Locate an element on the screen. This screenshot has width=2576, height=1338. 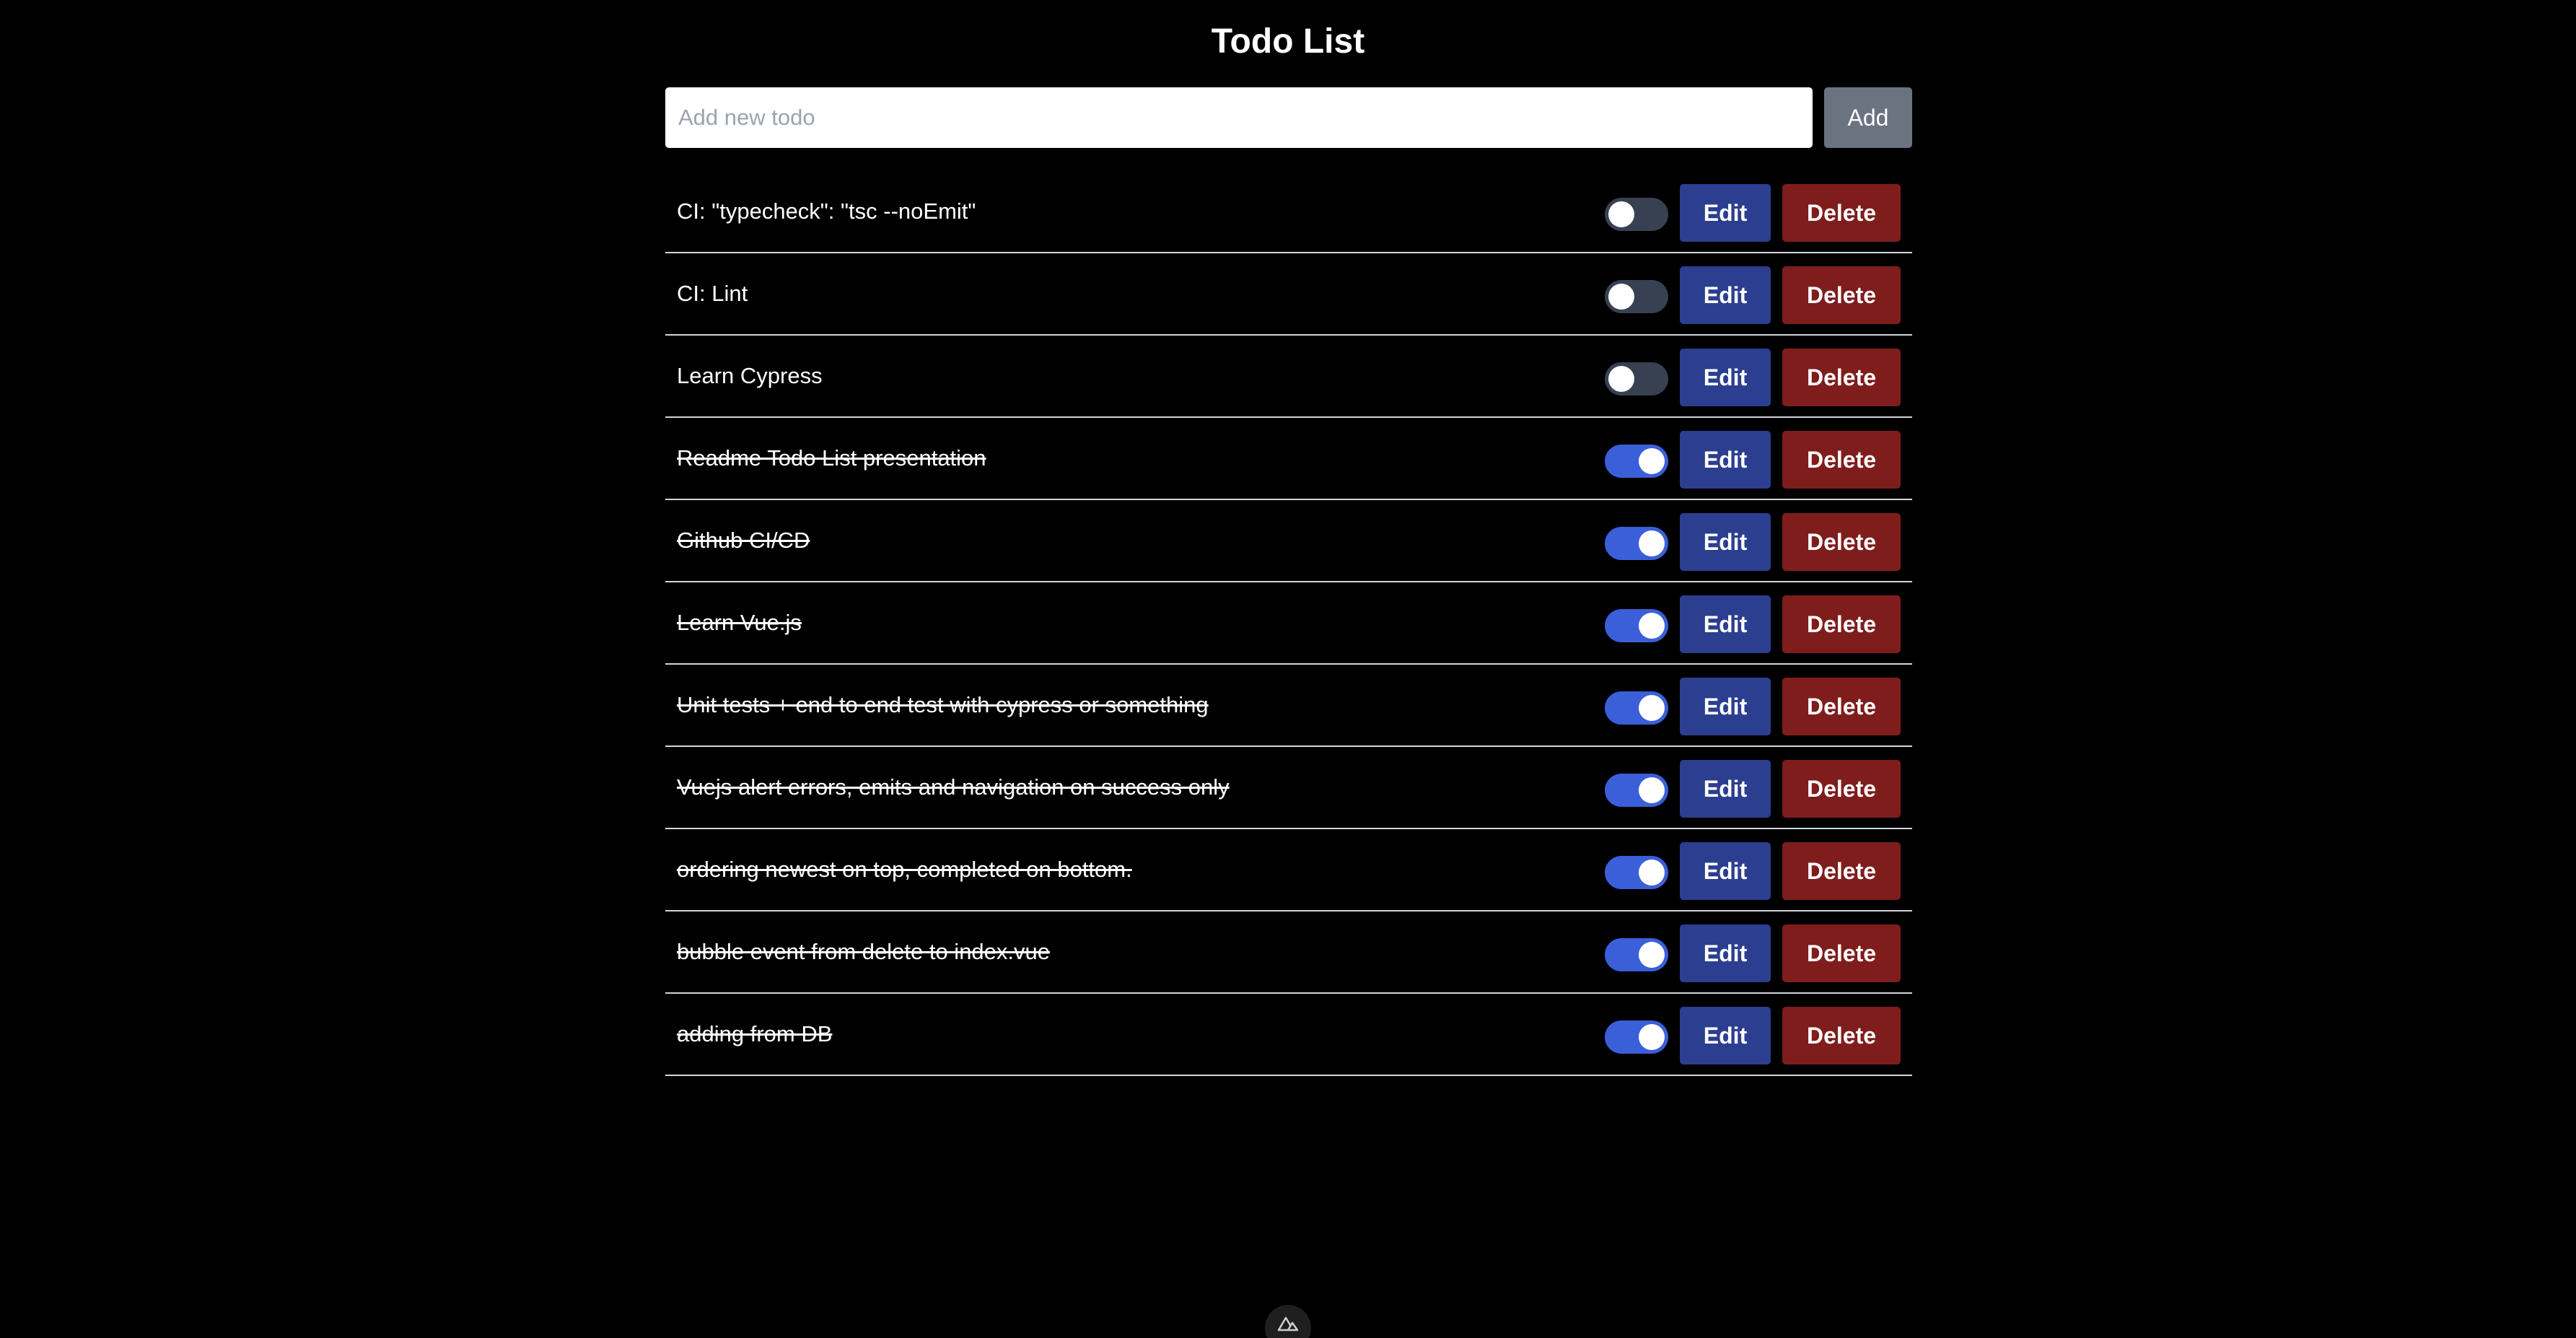
todo-text: CI: "typecheck": "tsc --noEmit" is located at coordinates (826, 211).